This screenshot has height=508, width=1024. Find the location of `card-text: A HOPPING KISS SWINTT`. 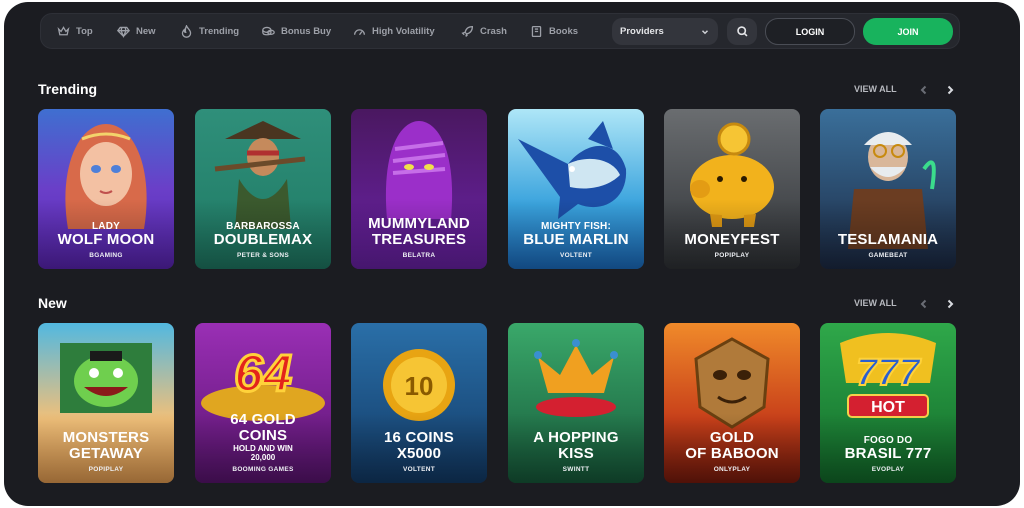

card-text: A HOPPING KISS SWINTT is located at coordinates (576, 452).